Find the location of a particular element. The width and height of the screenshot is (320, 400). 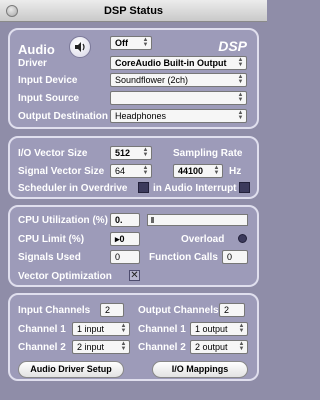

sampling-rate-label: Sampling Rate is located at coordinates (208, 153).